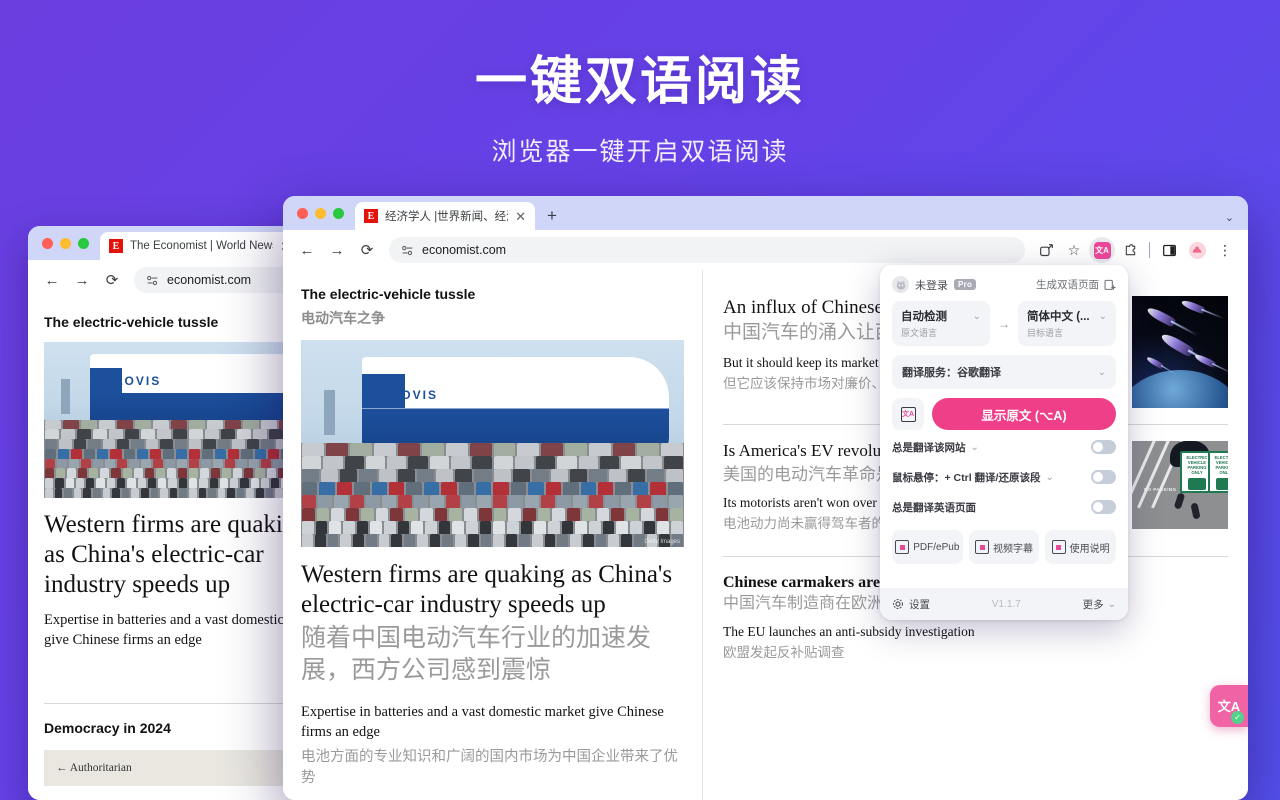 Image resolution: width=1280 pixels, height=800 pixels. Describe the element at coordinates (1229, 706) in the screenshot. I see `floating-translate-button: 文A ✓` at that location.